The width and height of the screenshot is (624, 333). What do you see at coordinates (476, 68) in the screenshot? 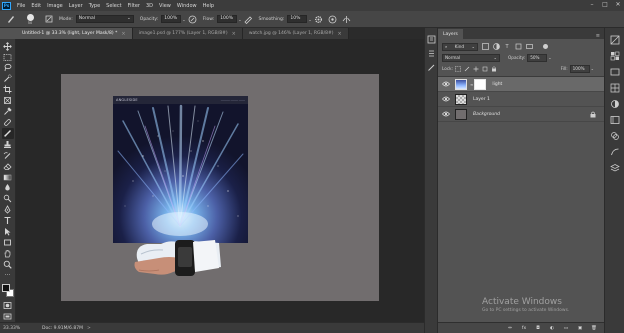
I see `lock-position-icon` at bounding box center [476, 68].